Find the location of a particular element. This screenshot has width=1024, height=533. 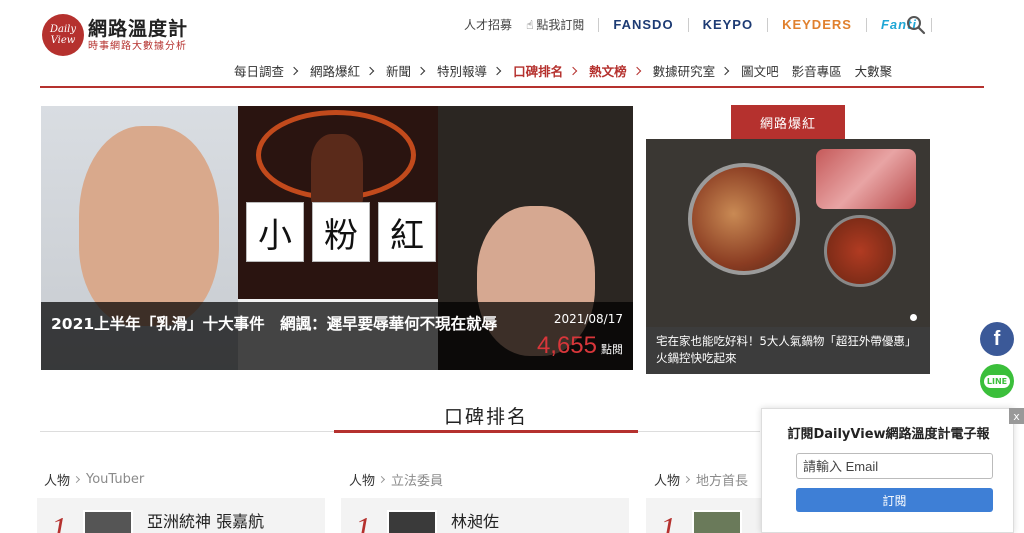

hero-title: 2021上半年「乳滑」十大事件 網諷：遲早要辱華何不現在就辱 is located at coordinates (286, 324).